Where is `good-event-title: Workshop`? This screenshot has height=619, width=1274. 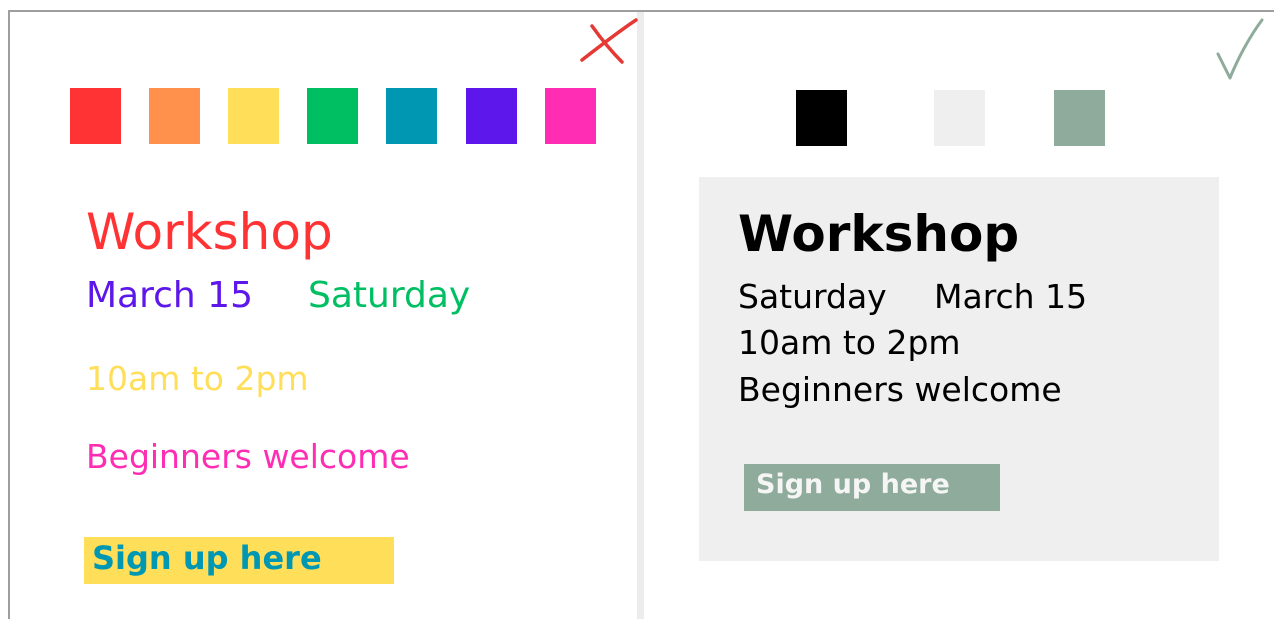
good-event-title: Workshop is located at coordinates (879, 234).